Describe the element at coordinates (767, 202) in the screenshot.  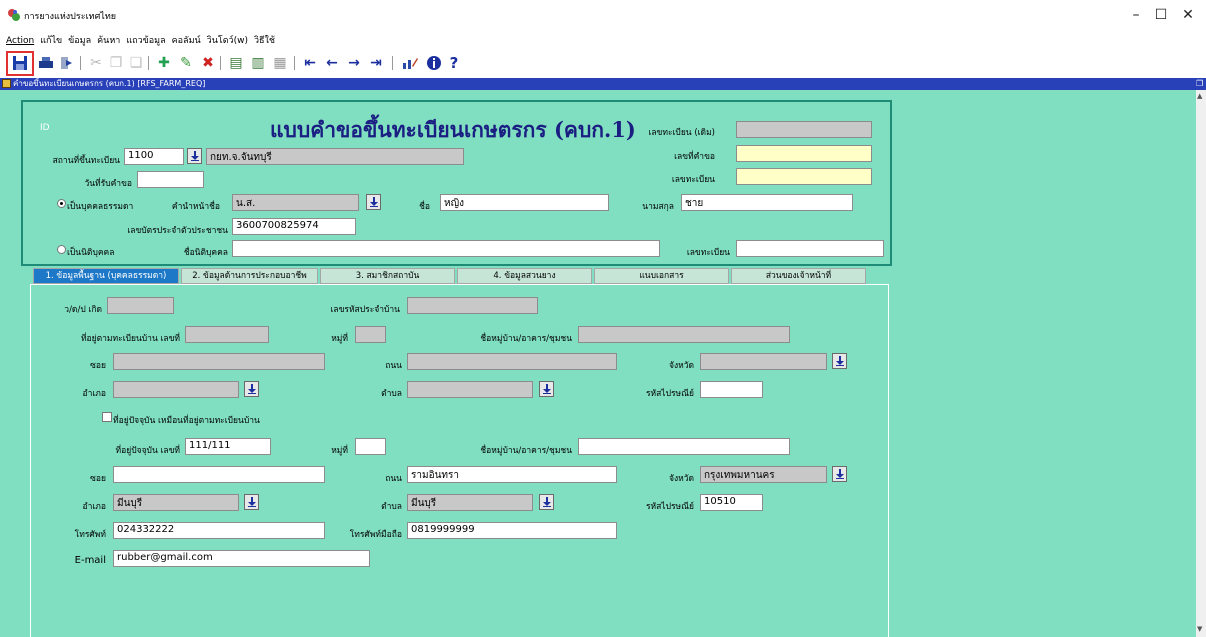
I see `lastname-field: ชาย` at that location.